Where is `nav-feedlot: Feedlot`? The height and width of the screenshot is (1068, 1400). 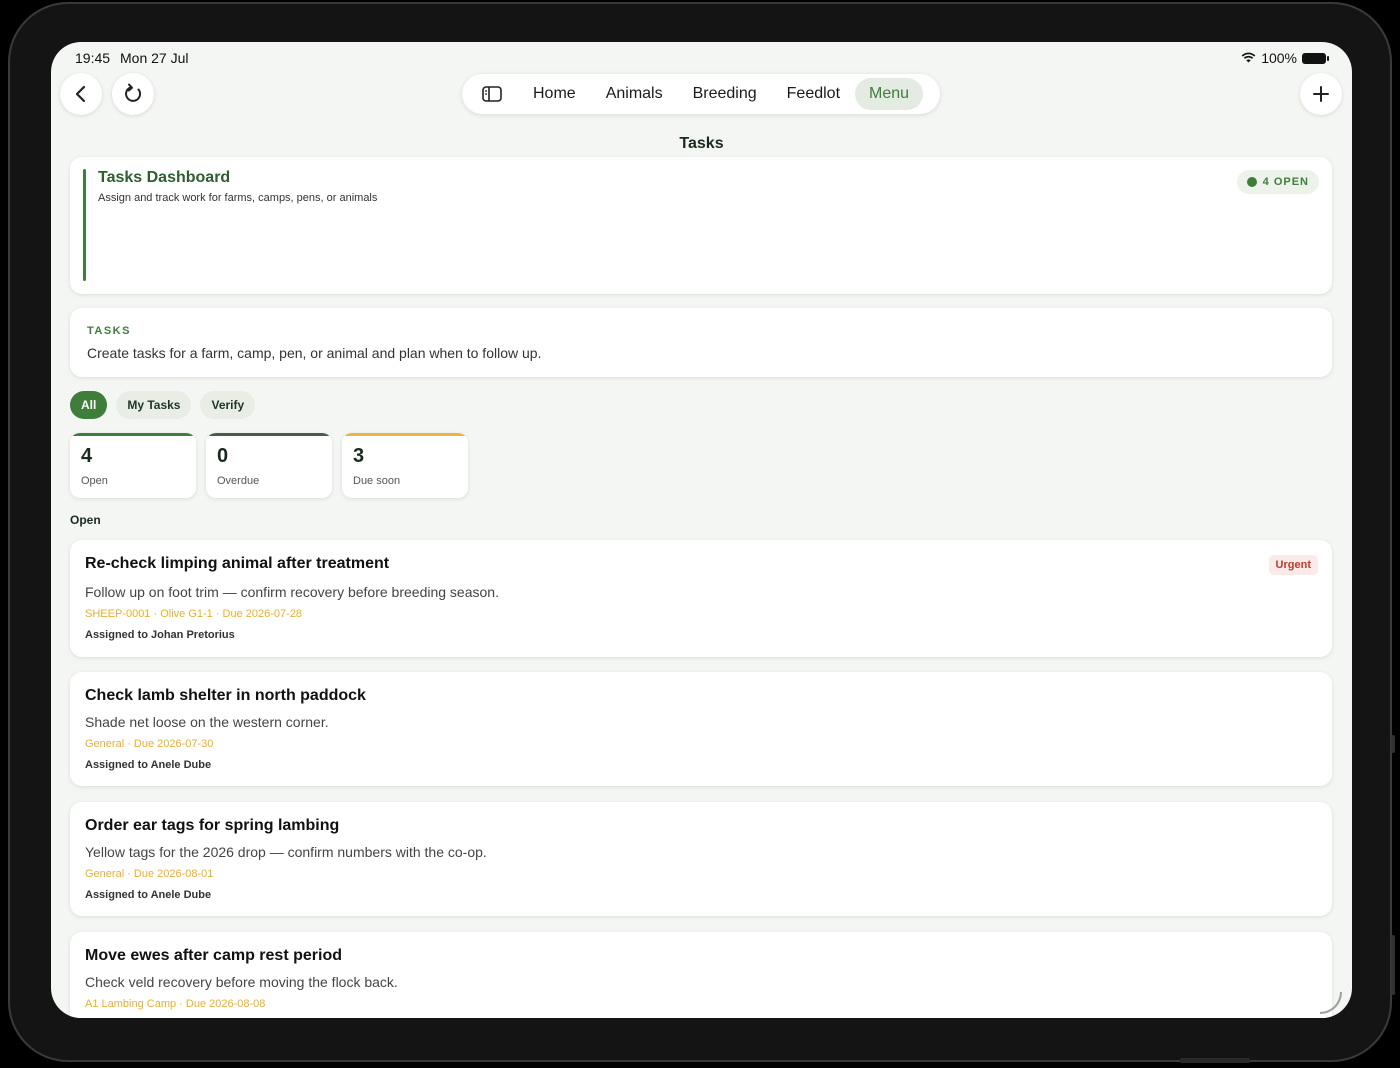 nav-feedlot: Feedlot is located at coordinates (813, 94).